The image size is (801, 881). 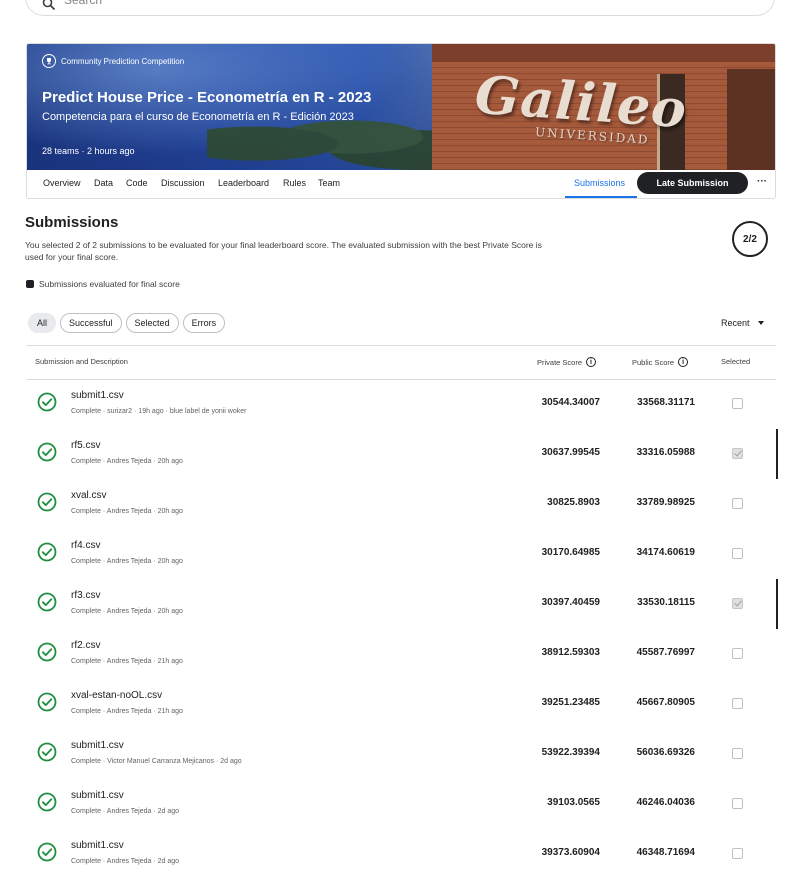 I want to click on private-score: 39103.0565, so click(x=573, y=802).